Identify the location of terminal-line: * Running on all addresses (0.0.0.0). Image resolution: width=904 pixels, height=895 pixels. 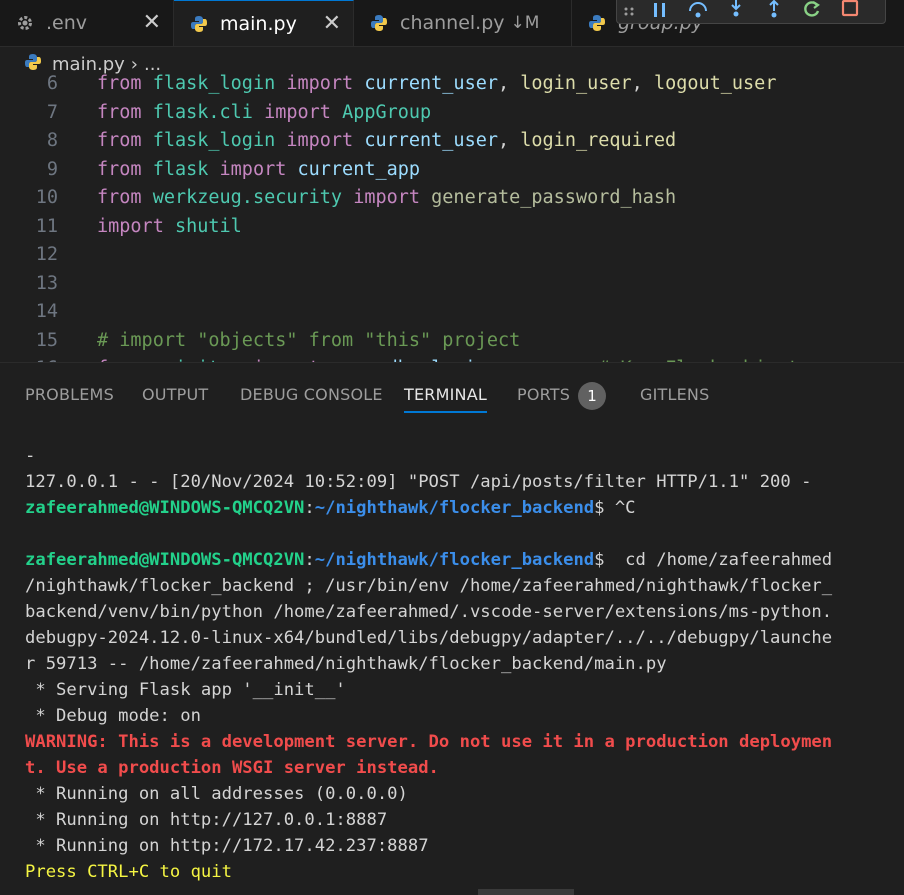
(460, 794).